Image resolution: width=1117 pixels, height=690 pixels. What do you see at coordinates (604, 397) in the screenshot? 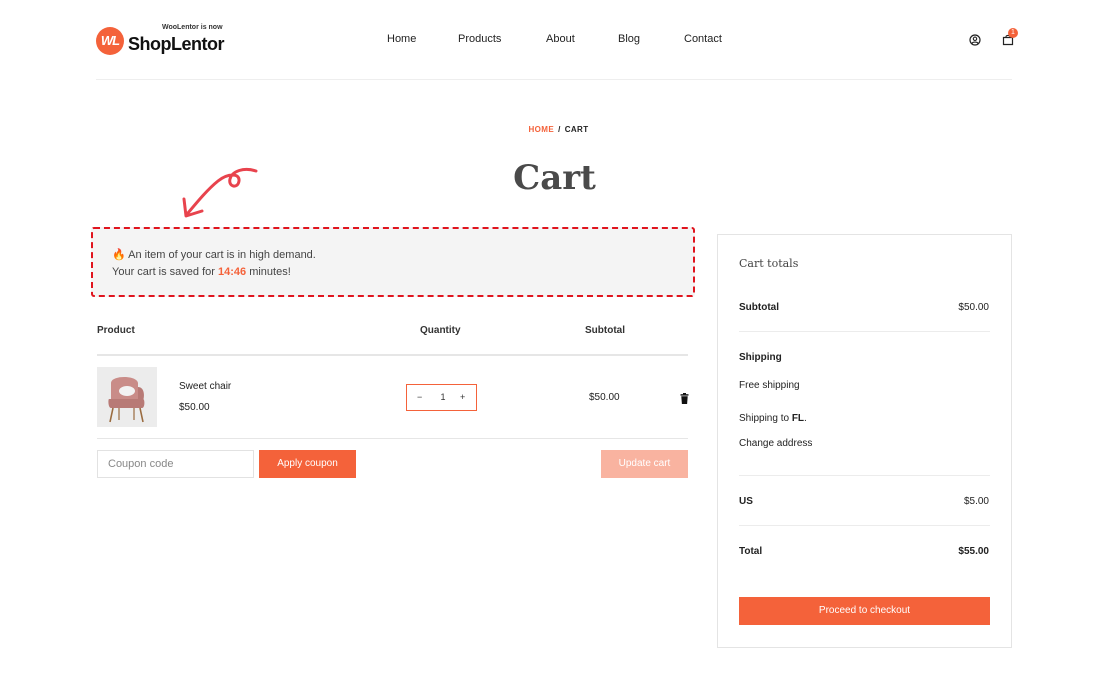
I see `row-subtotal: $50.00` at bounding box center [604, 397].